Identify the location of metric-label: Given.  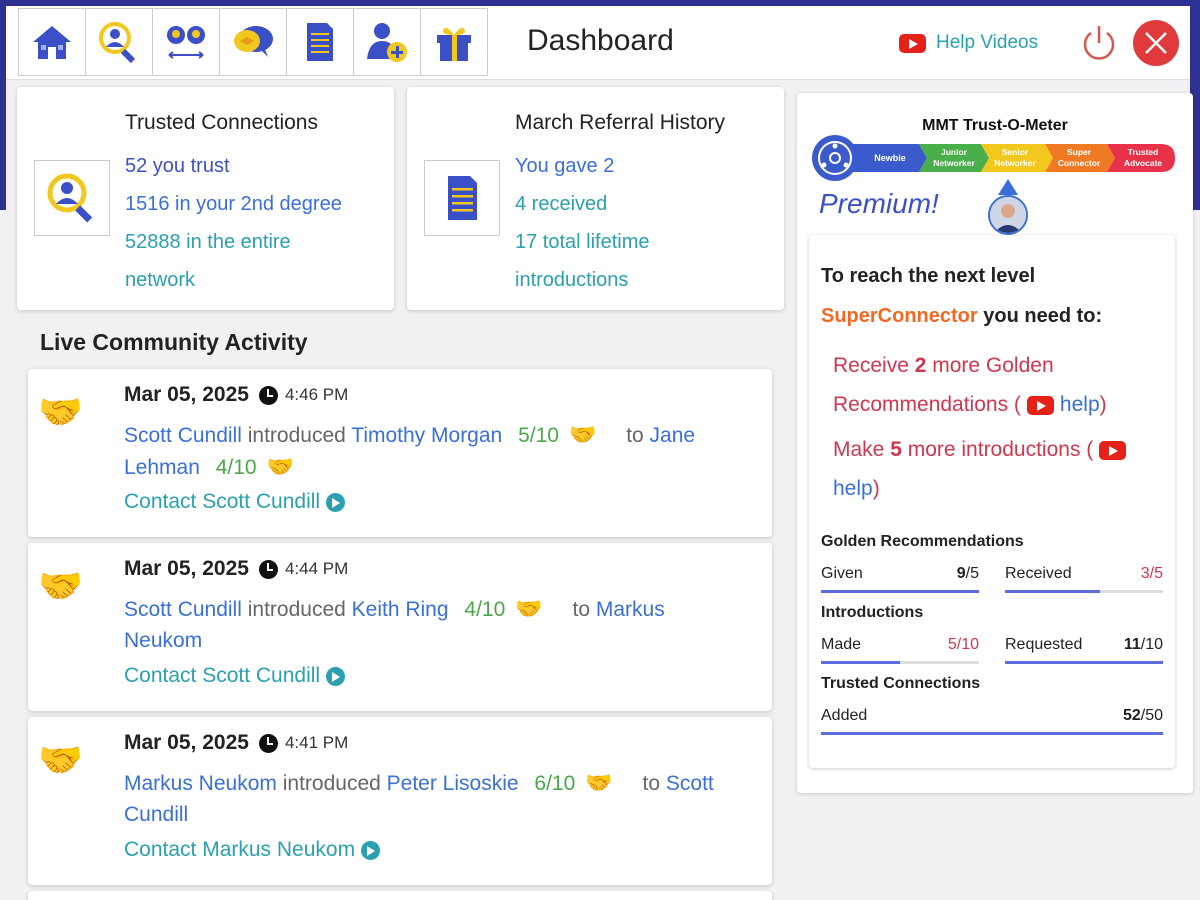
(842, 573).